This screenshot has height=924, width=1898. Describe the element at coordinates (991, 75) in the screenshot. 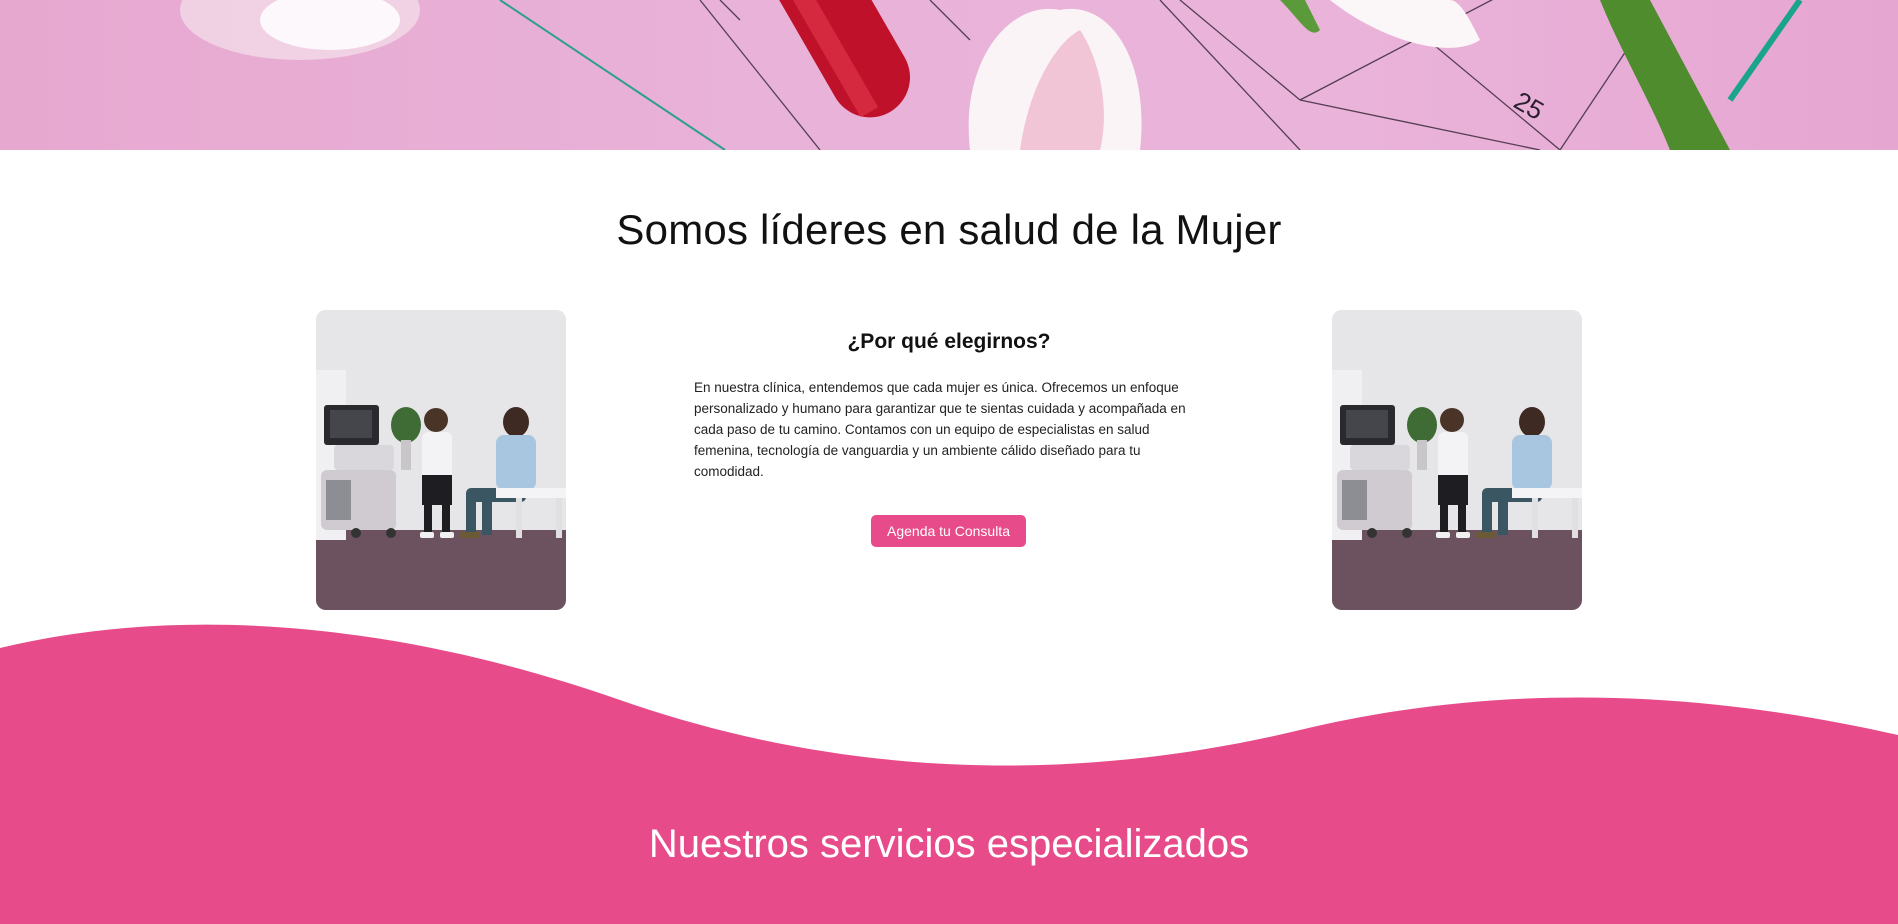

I see `flowers-calendar-image: 25` at that location.